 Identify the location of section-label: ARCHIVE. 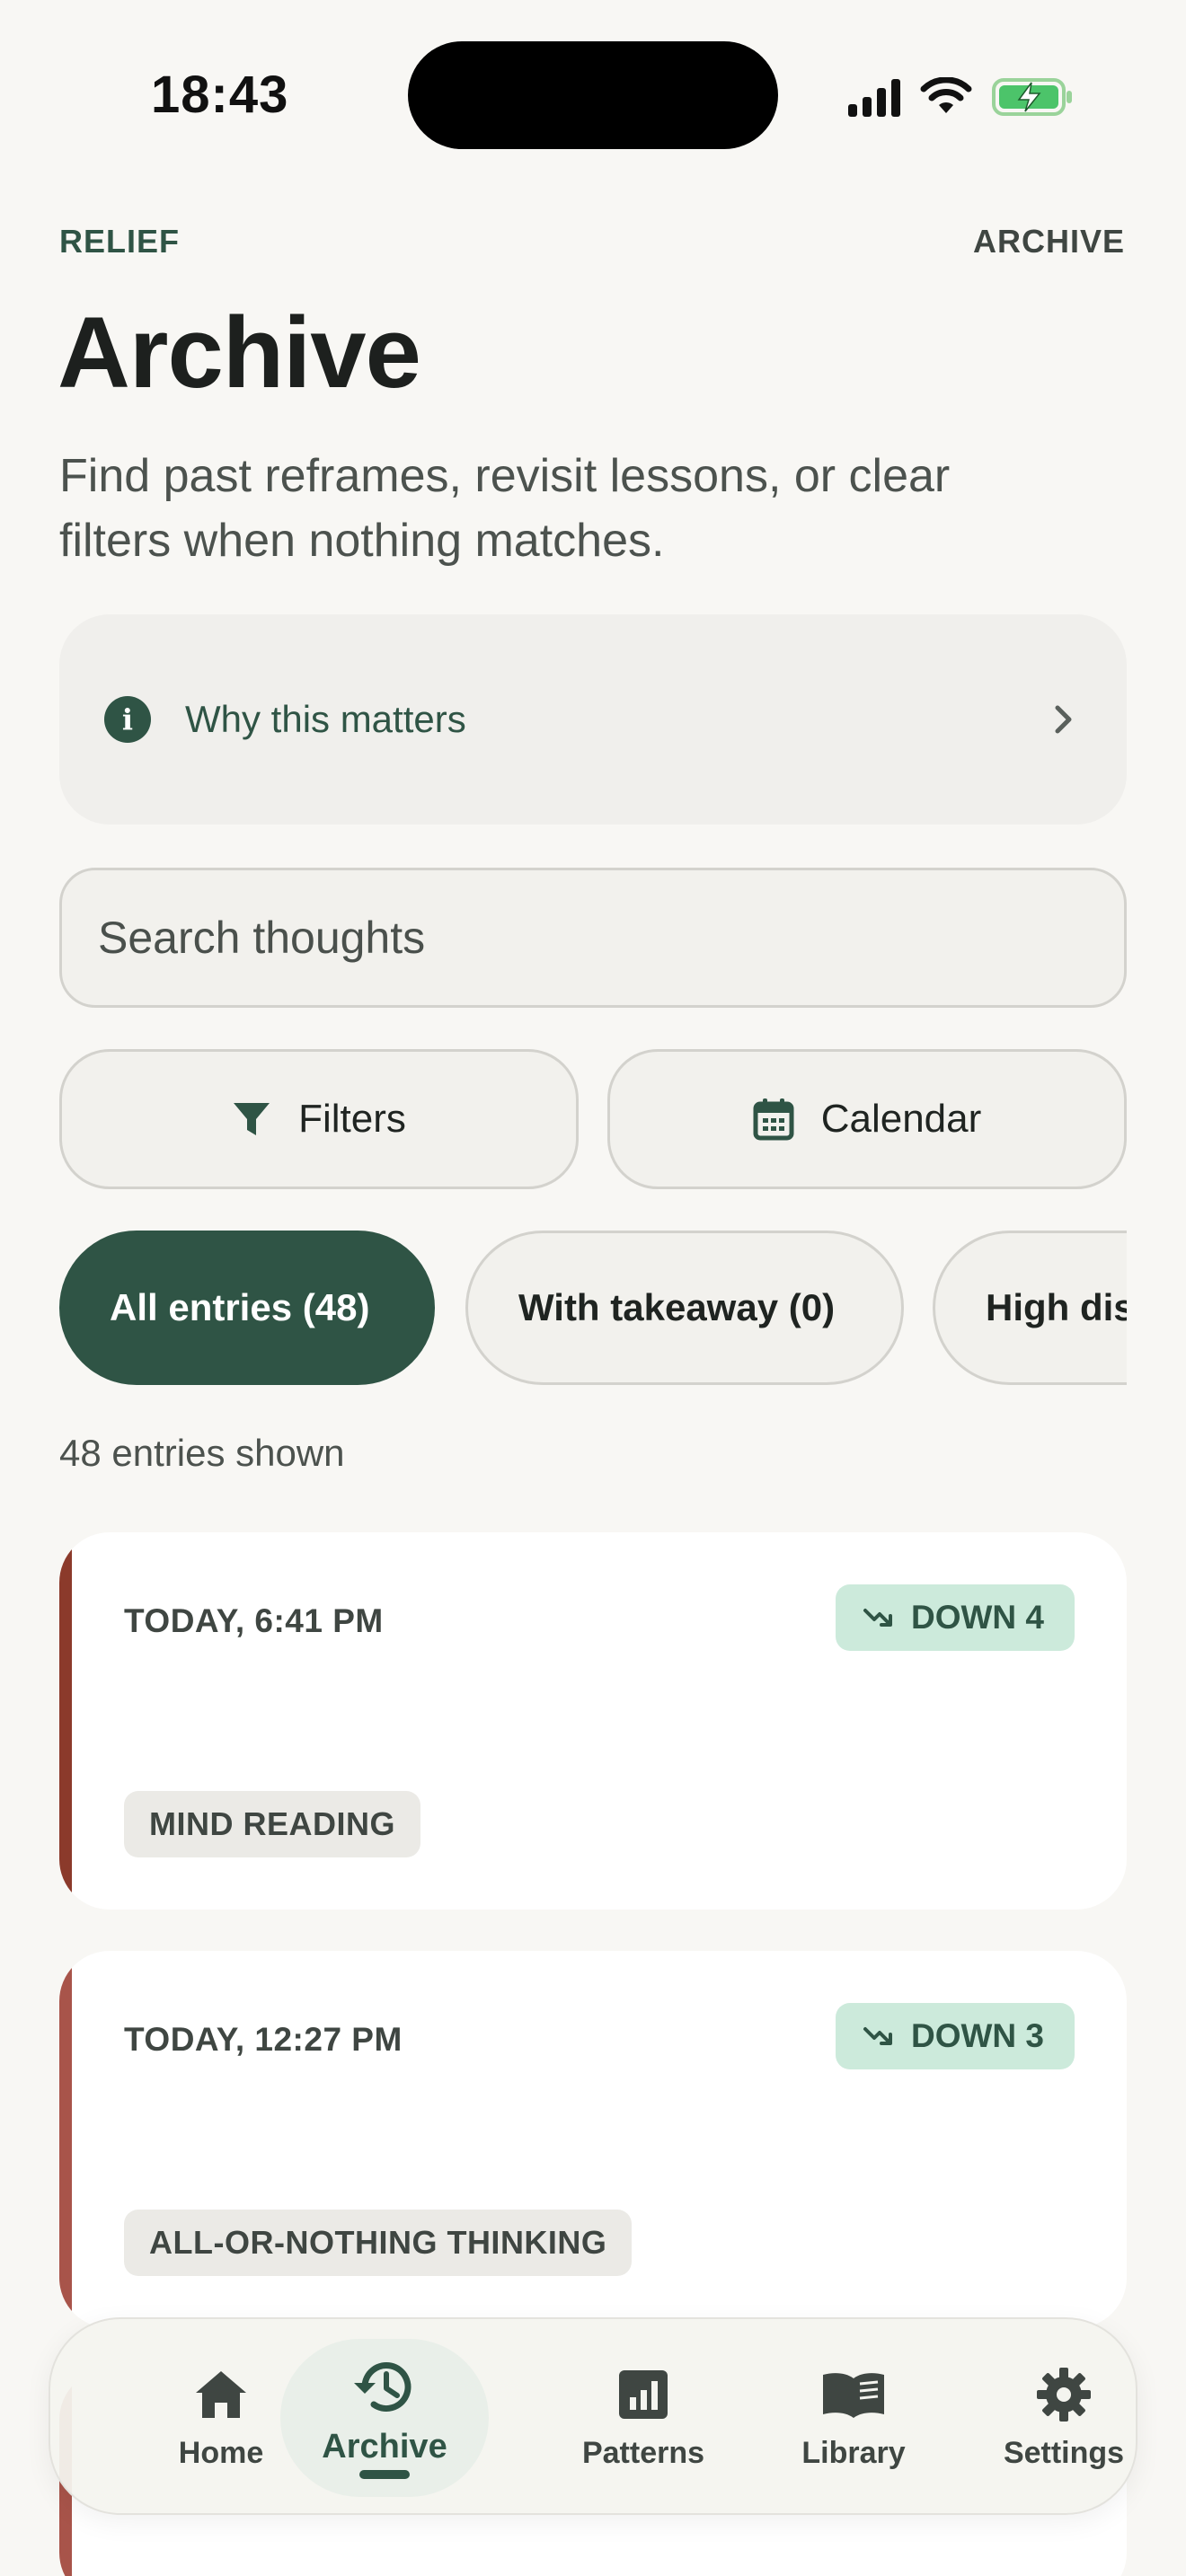
(1048, 241).